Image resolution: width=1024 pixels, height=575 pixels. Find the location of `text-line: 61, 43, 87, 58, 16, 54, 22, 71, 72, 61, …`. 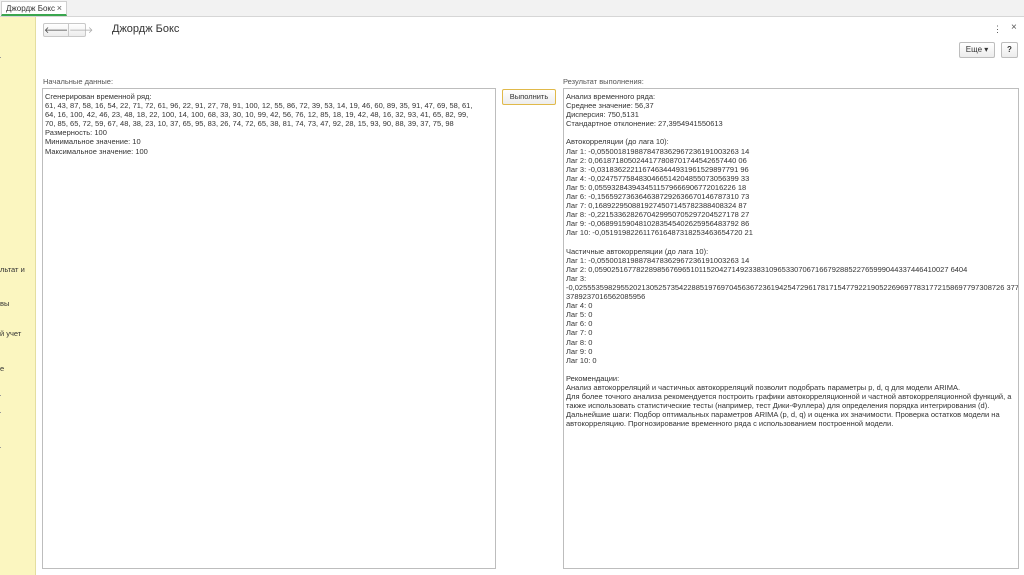

text-line: 61, 43, 87, 58, 16, 54, 22, 71, 72, 61, … is located at coordinates (259, 106).